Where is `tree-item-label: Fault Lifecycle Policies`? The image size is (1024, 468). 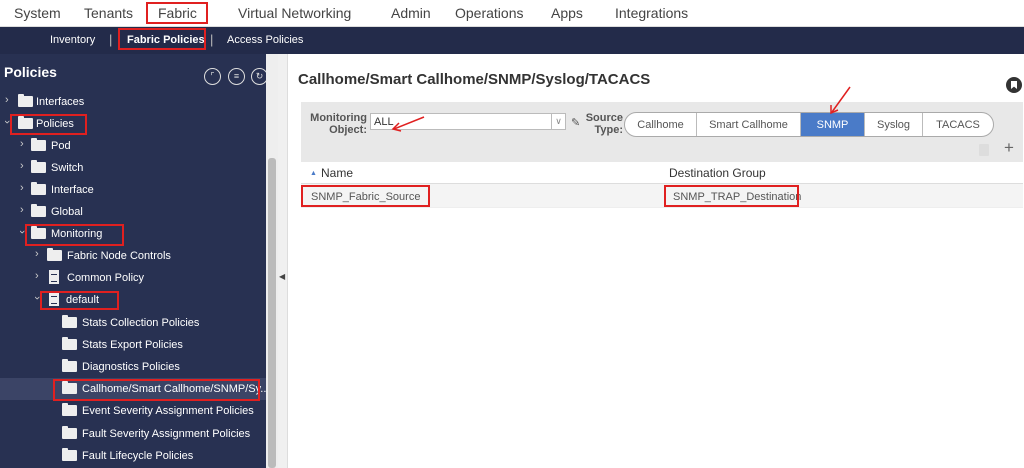
tree-item-label: Fault Lifecycle Policies is located at coordinates (138, 456).